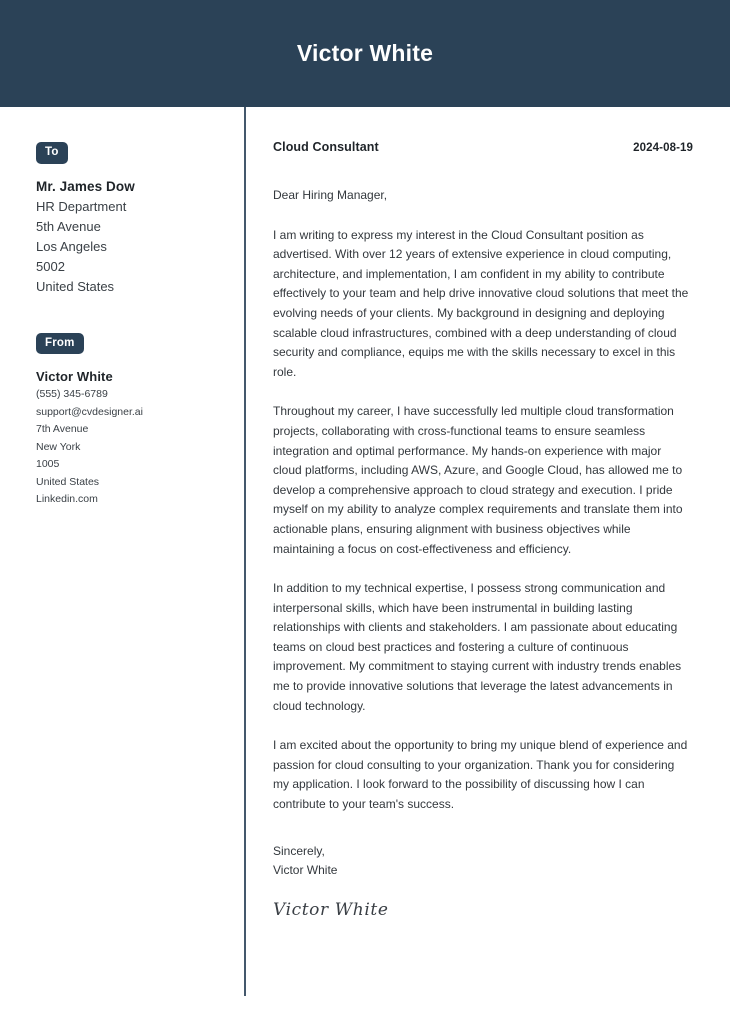 Image resolution: width=730 pixels, height=1024 pixels. I want to click on sender-line: 1005, so click(48, 464).